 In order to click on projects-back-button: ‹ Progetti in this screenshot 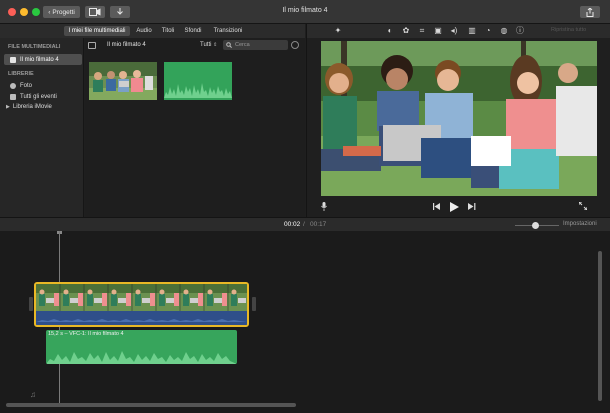, I will do `click(61, 12)`.